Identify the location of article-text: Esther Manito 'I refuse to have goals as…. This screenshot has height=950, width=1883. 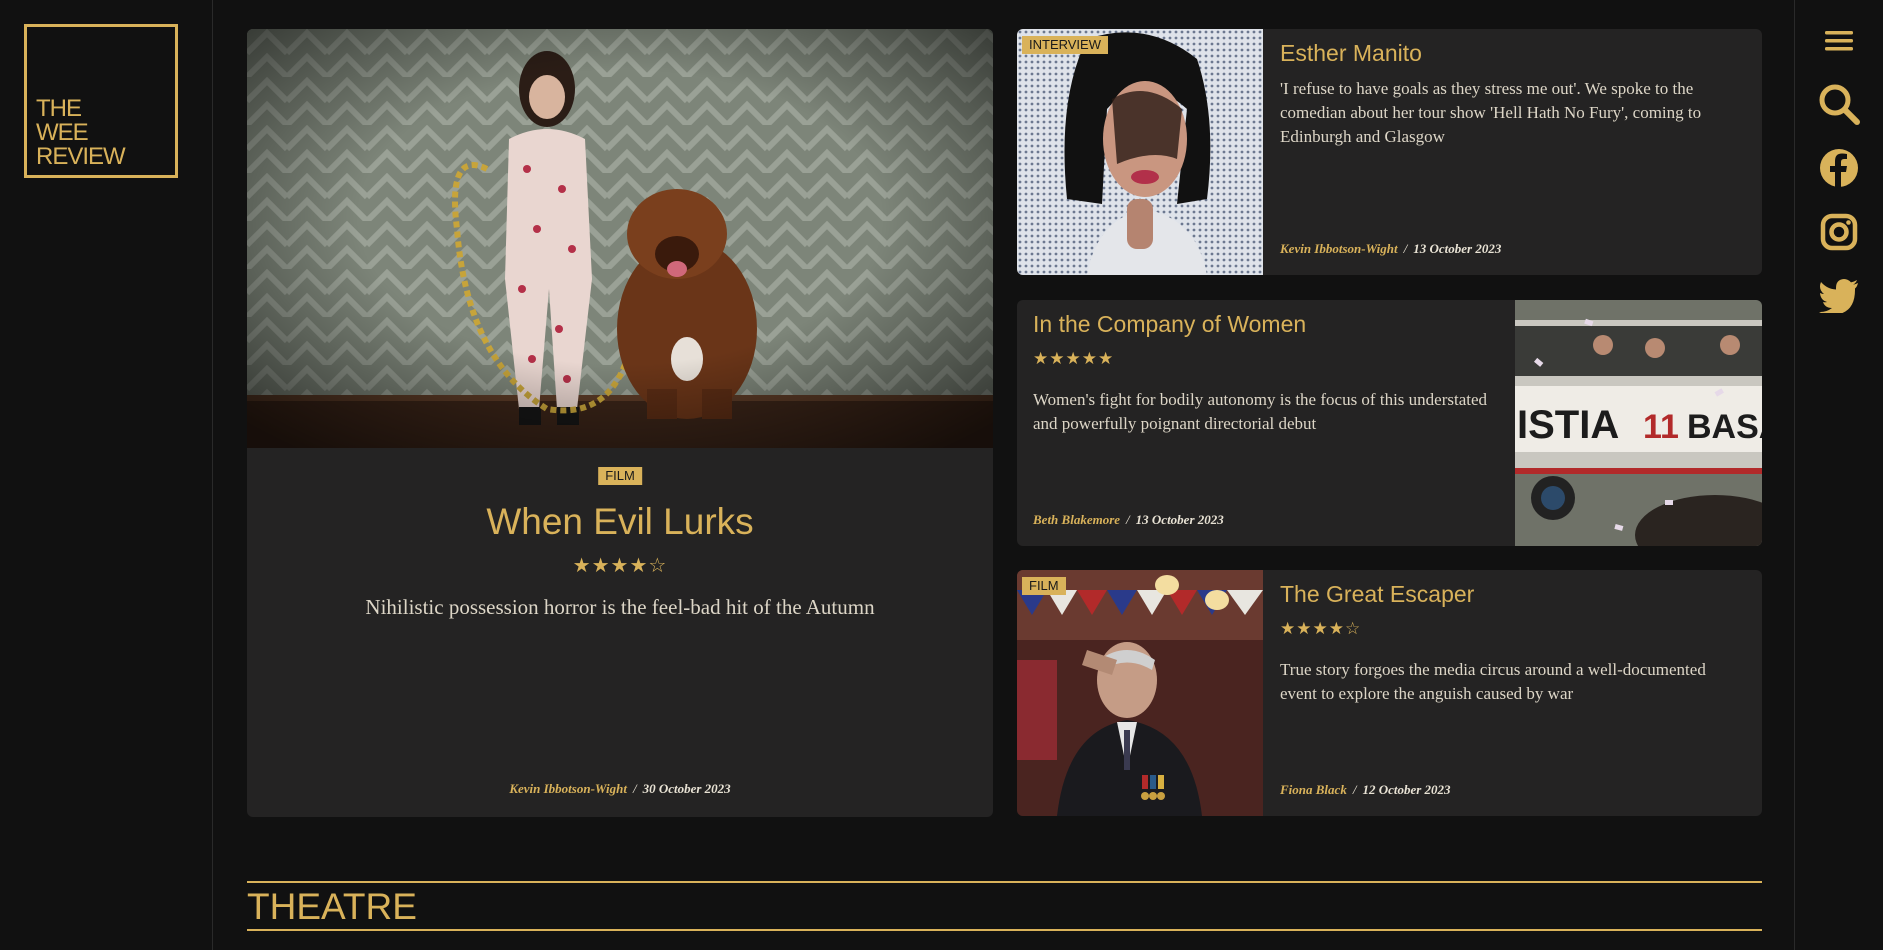
(1515, 152).